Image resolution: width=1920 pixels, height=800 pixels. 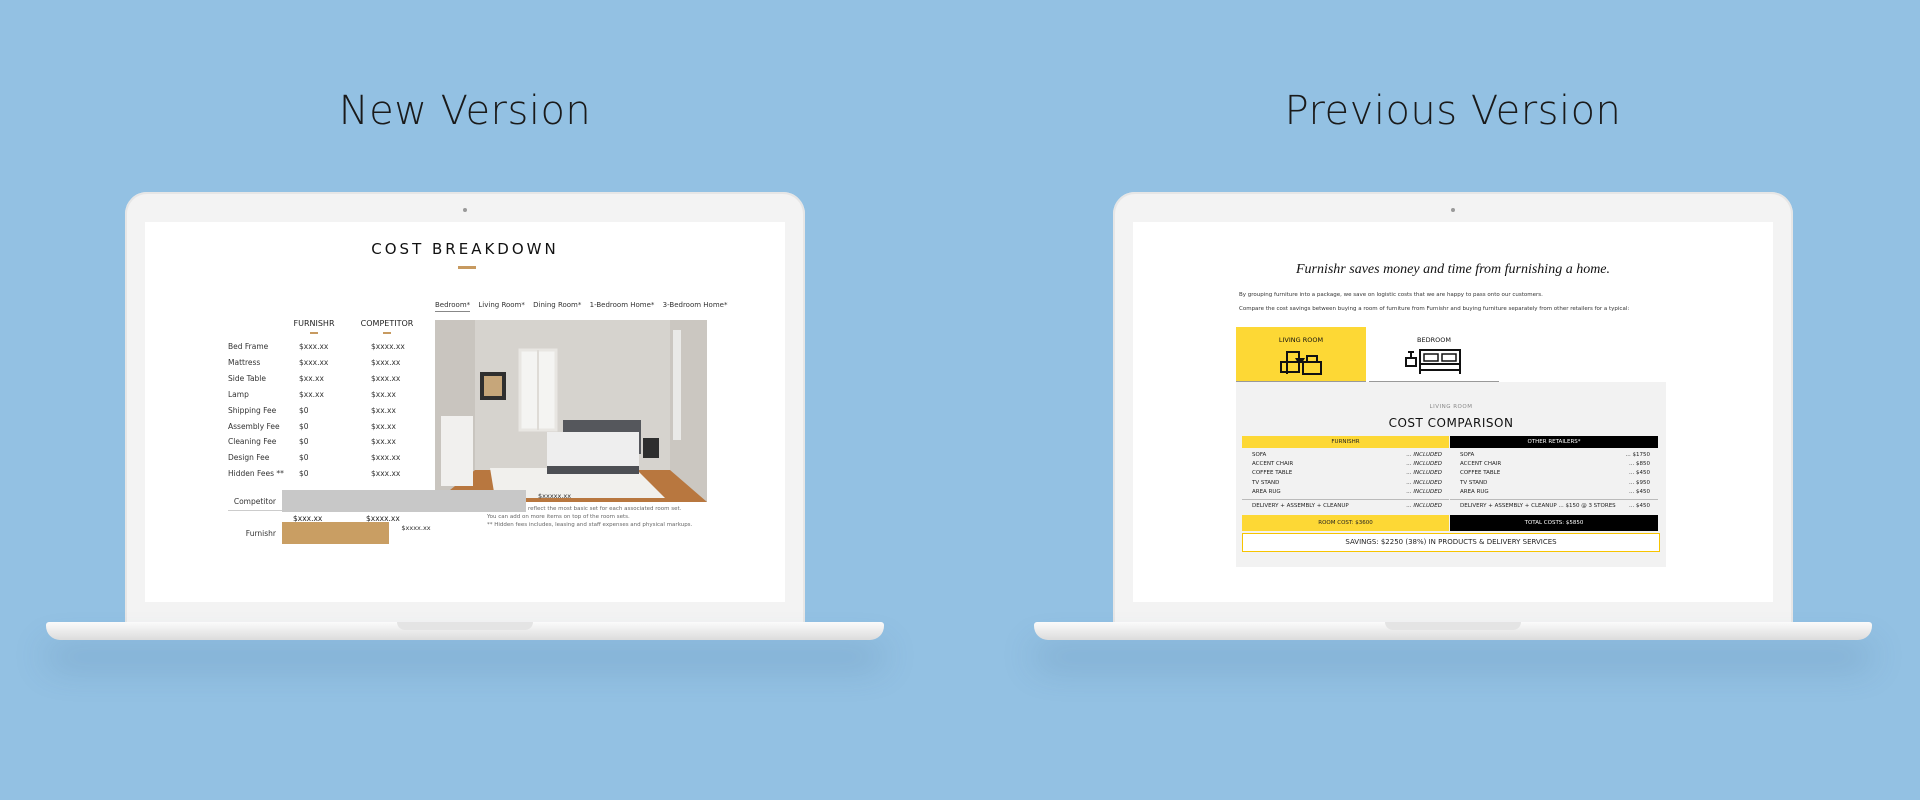 I want to click on tab-3-bedroom-home: 3-Bedroom Home*, so click(x=695, y=305).